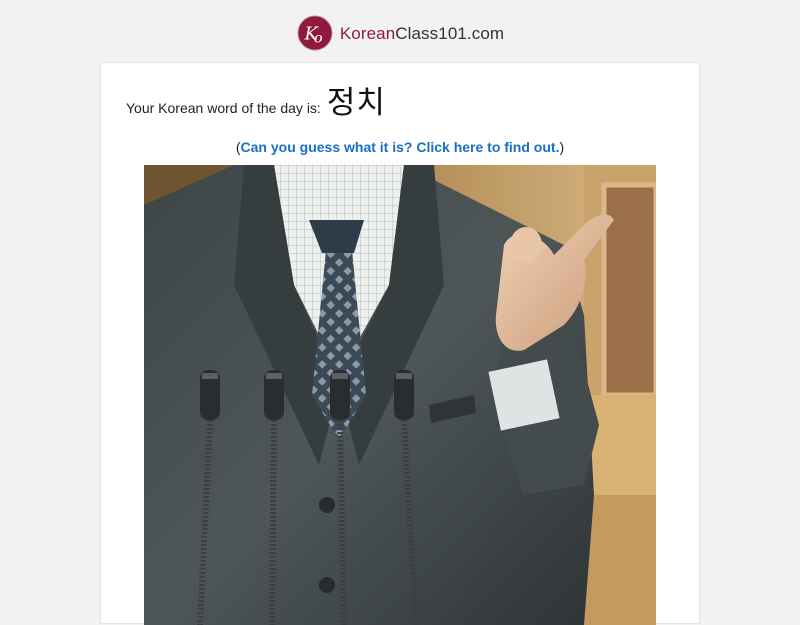 Image resolution: width=800 pixels, height=625 pixels. I want to click on guess-close-paren: ), so click(562, 147).